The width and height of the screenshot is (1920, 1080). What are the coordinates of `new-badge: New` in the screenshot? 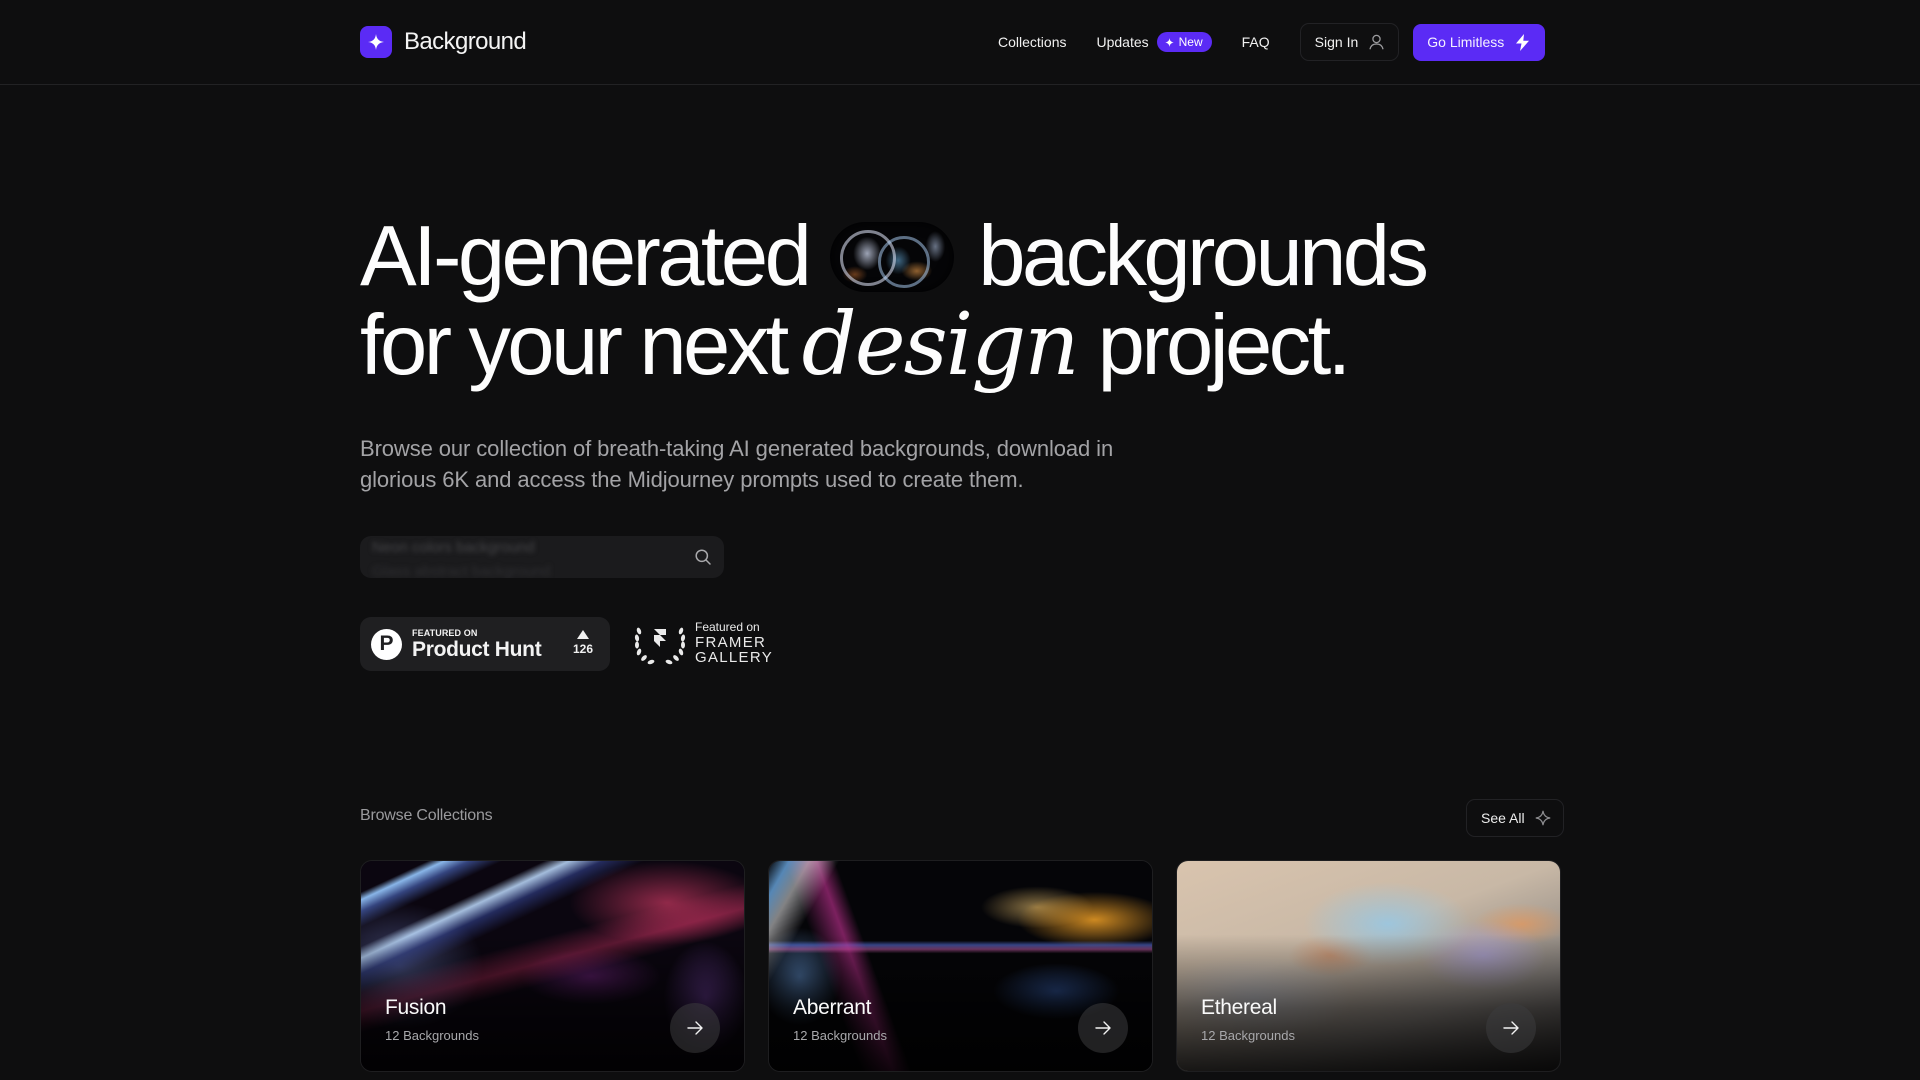 It's located at (1184, 42).